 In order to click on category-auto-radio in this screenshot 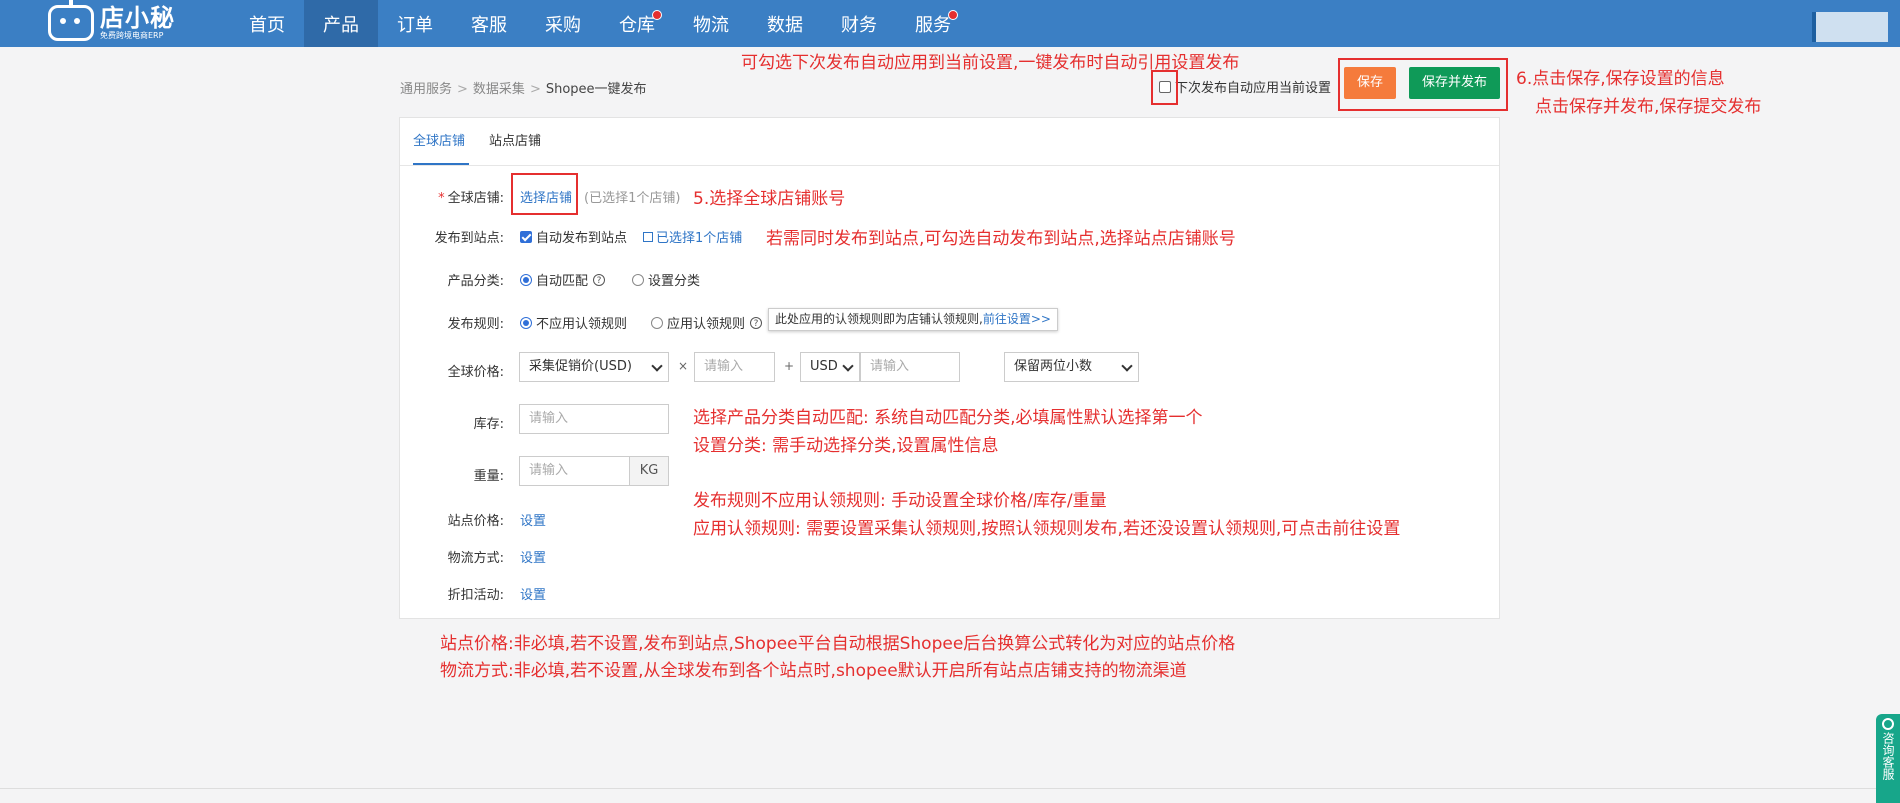, I will do `click(526, 279)`.